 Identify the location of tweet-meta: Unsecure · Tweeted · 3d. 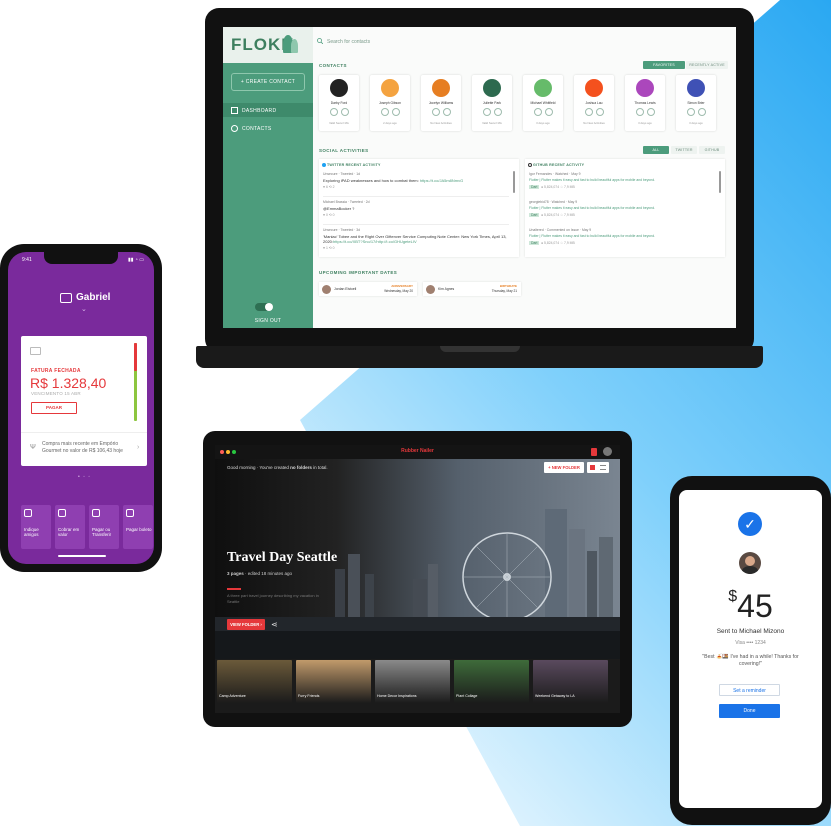
(342, 230).